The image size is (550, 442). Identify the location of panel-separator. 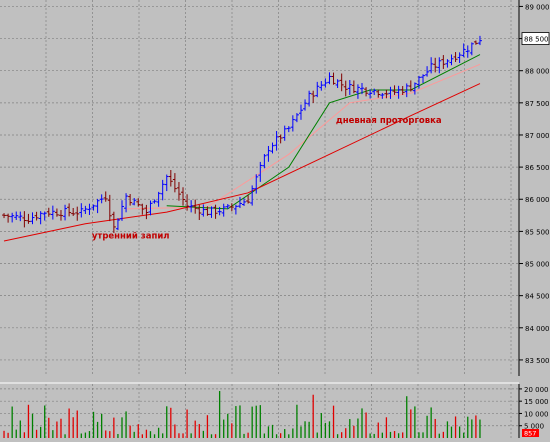
(275, 379).